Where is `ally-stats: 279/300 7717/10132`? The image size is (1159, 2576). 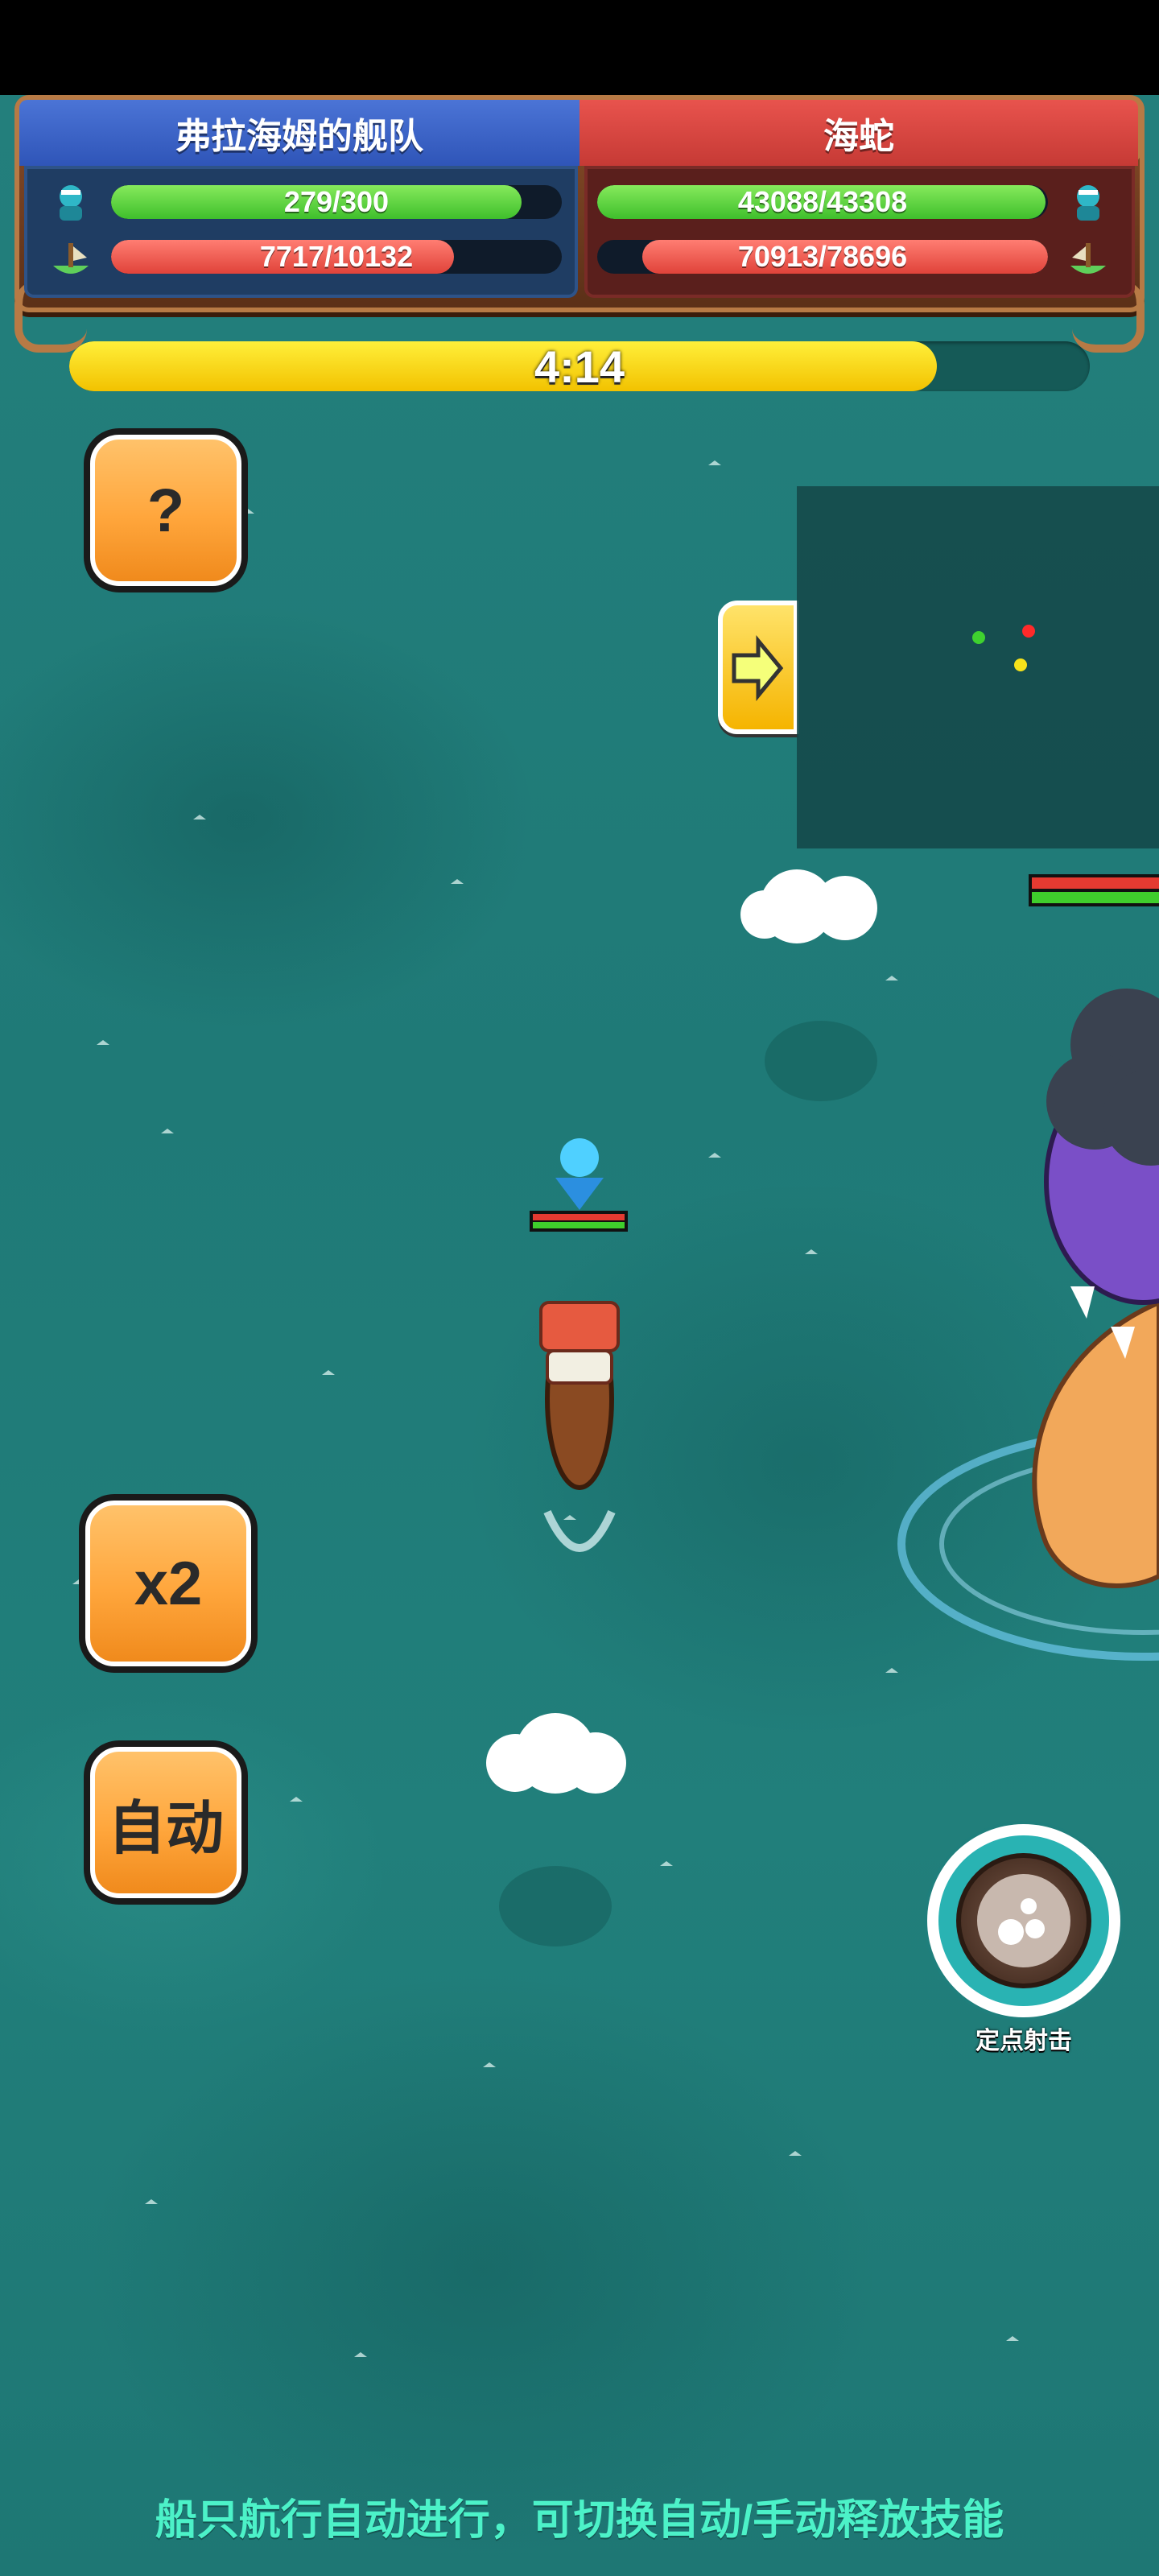
ally-stats: 279/300 7717/10132 is located at coordinates (301, 232).